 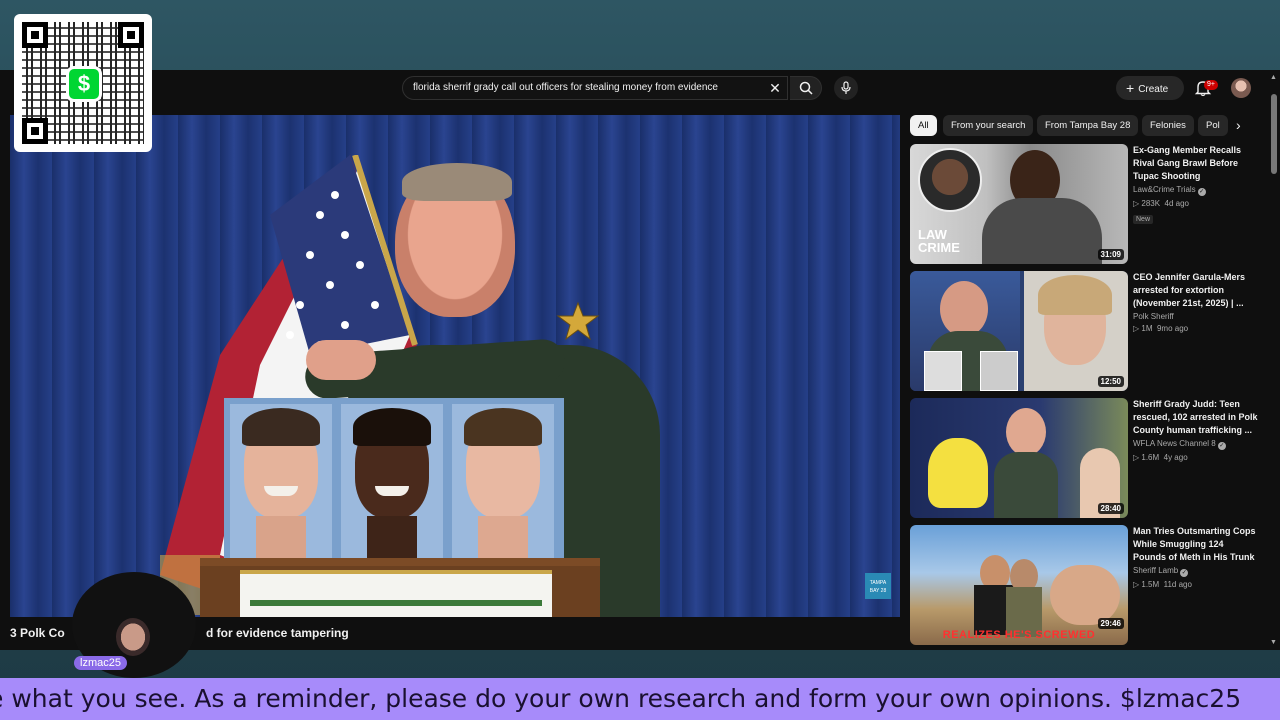 I want to click on create-button: + Create, so click(x=1150, y=88).